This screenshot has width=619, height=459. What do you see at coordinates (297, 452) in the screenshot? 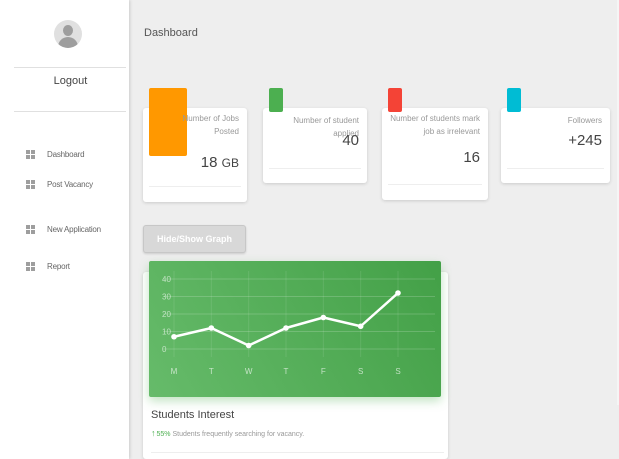
I see `chart-footer-line` at bounding box center [297, 452].